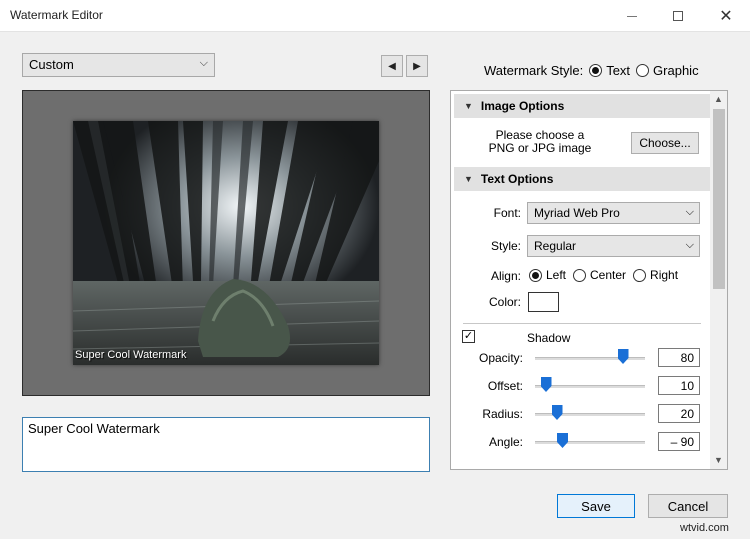 Image resolution: width=750 pixels, height=539 pixels. Describe the element at coordinates (56, 15) in the screenshot. I see `window-title: Watermark Editor` at that location.